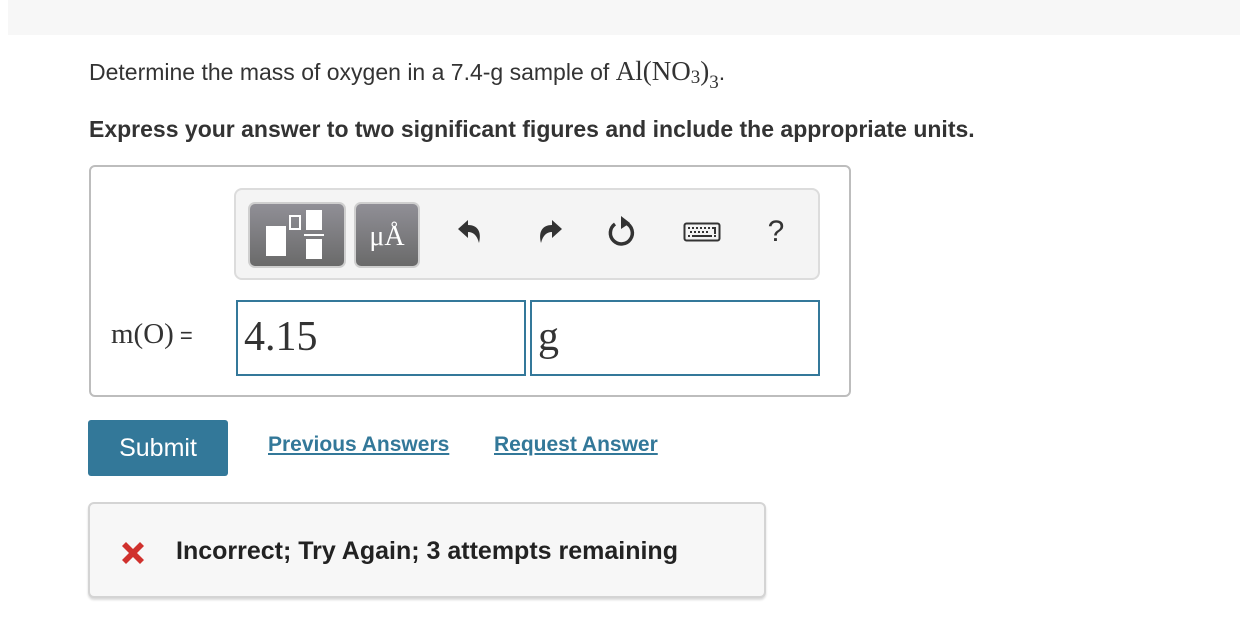  What do you see at coordinates (714, 82) in the screenshot?
I see `formula-outer-subscript: 3` at bounding box center [714, 82].